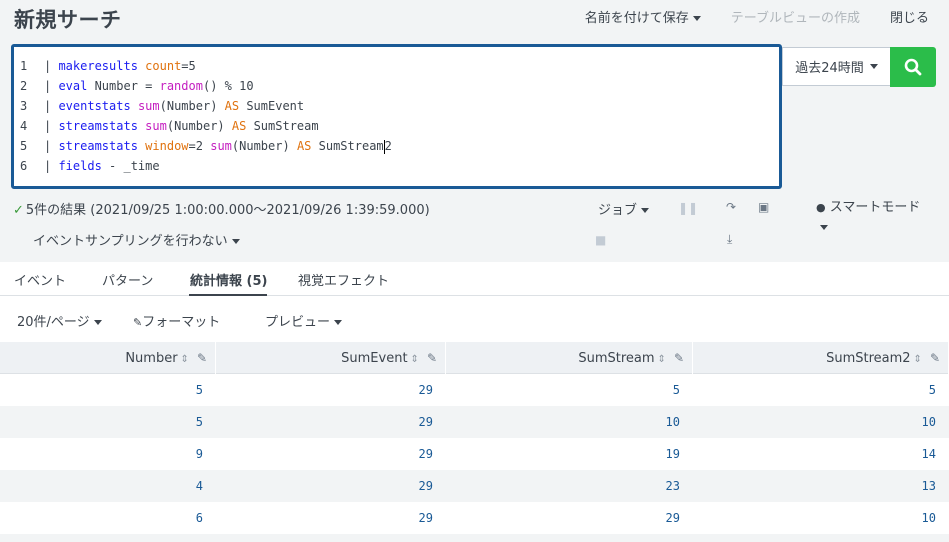 Image resolution: width=949 pixels, height=542 pixels. Describe the element at coordinates (151, 358) in the screenshot. I see `column-header-label: Number` at that location.